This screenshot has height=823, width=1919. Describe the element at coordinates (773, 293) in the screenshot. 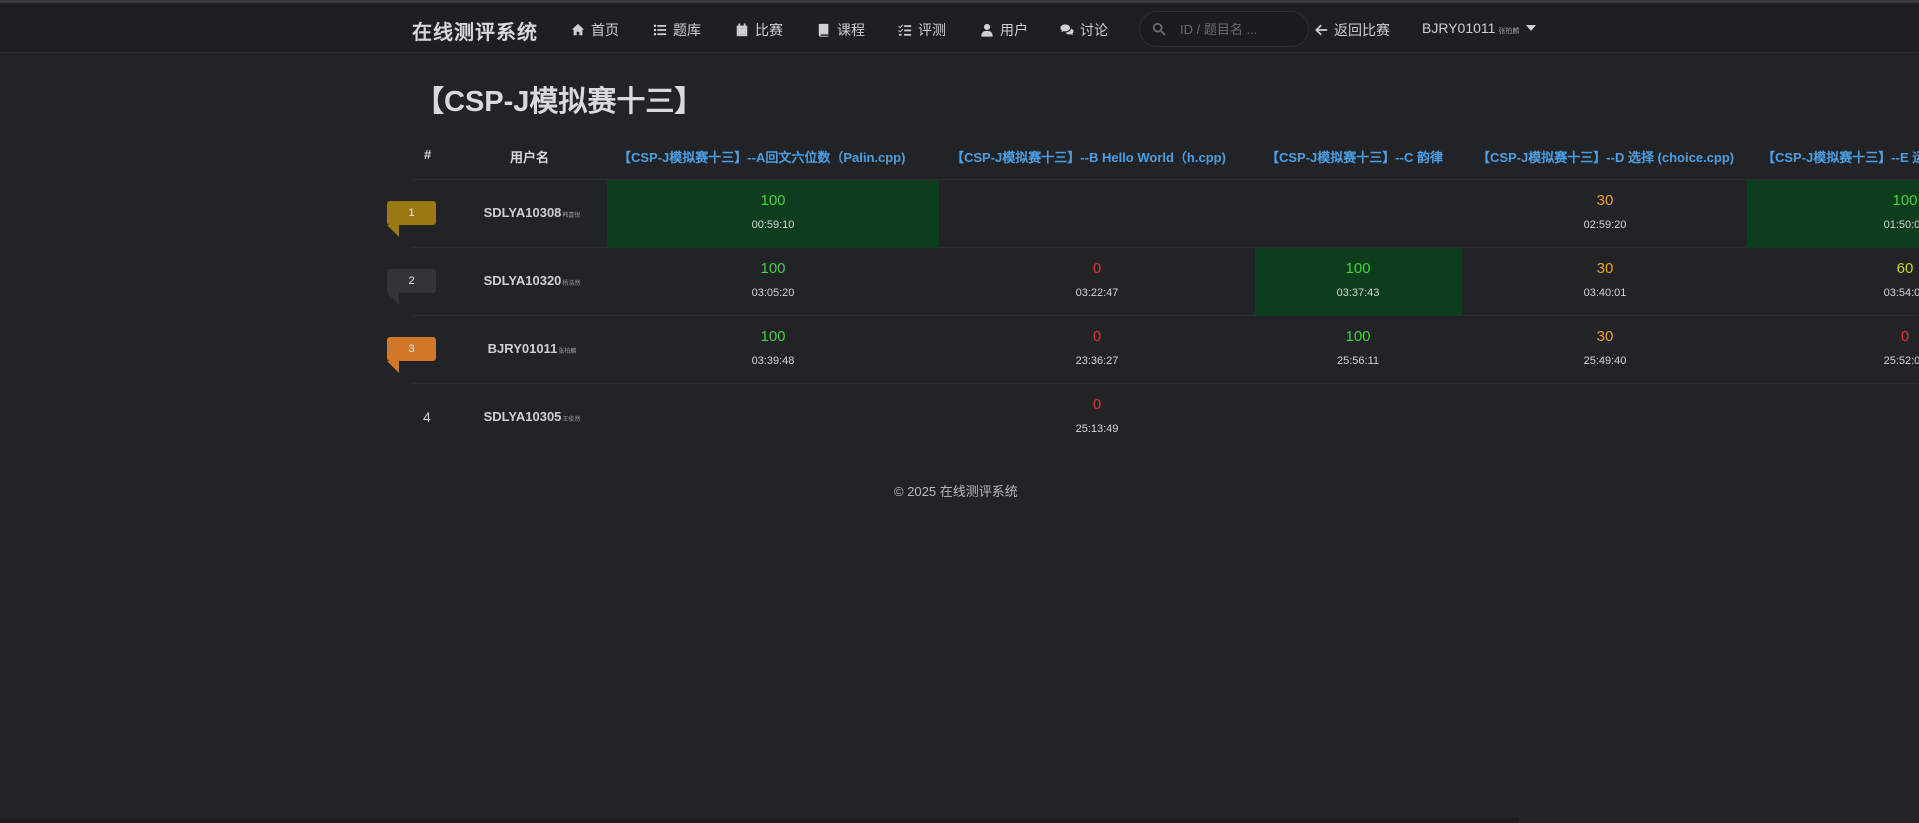

I see `submit-time: 03:05:20` at that location.